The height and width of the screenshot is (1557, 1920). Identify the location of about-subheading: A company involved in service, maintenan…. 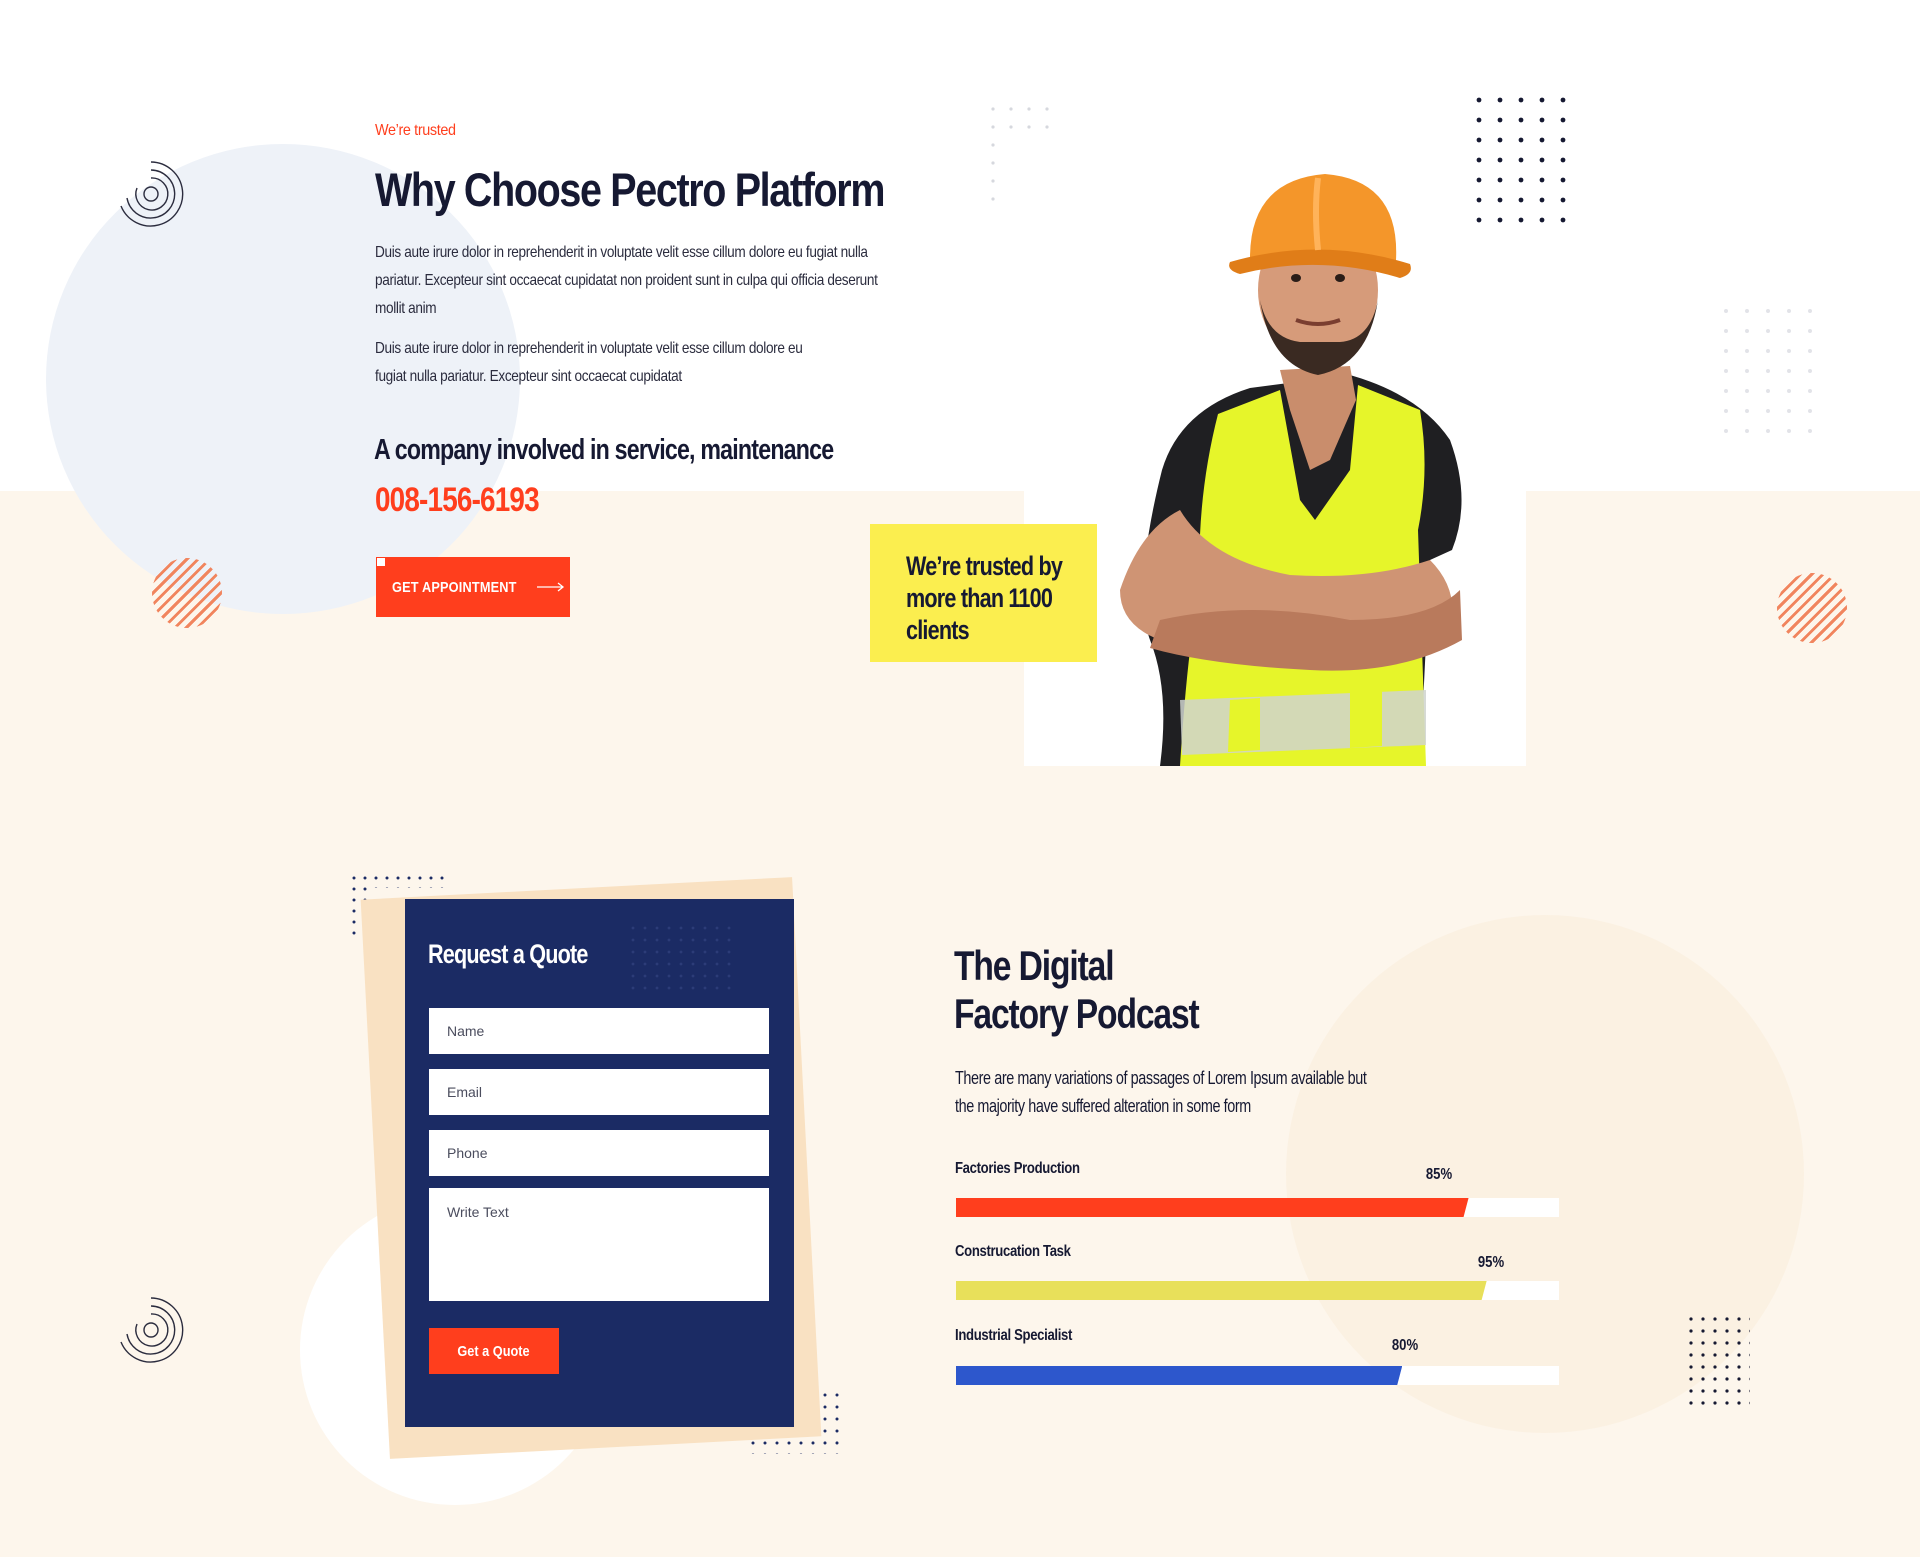
(604, 450).